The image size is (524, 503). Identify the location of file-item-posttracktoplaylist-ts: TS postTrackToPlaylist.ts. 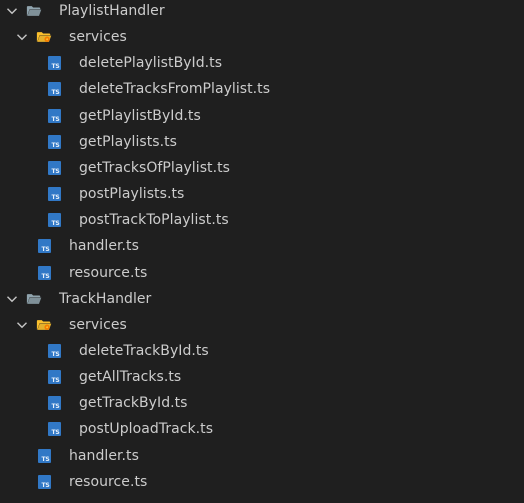
(262, 220).